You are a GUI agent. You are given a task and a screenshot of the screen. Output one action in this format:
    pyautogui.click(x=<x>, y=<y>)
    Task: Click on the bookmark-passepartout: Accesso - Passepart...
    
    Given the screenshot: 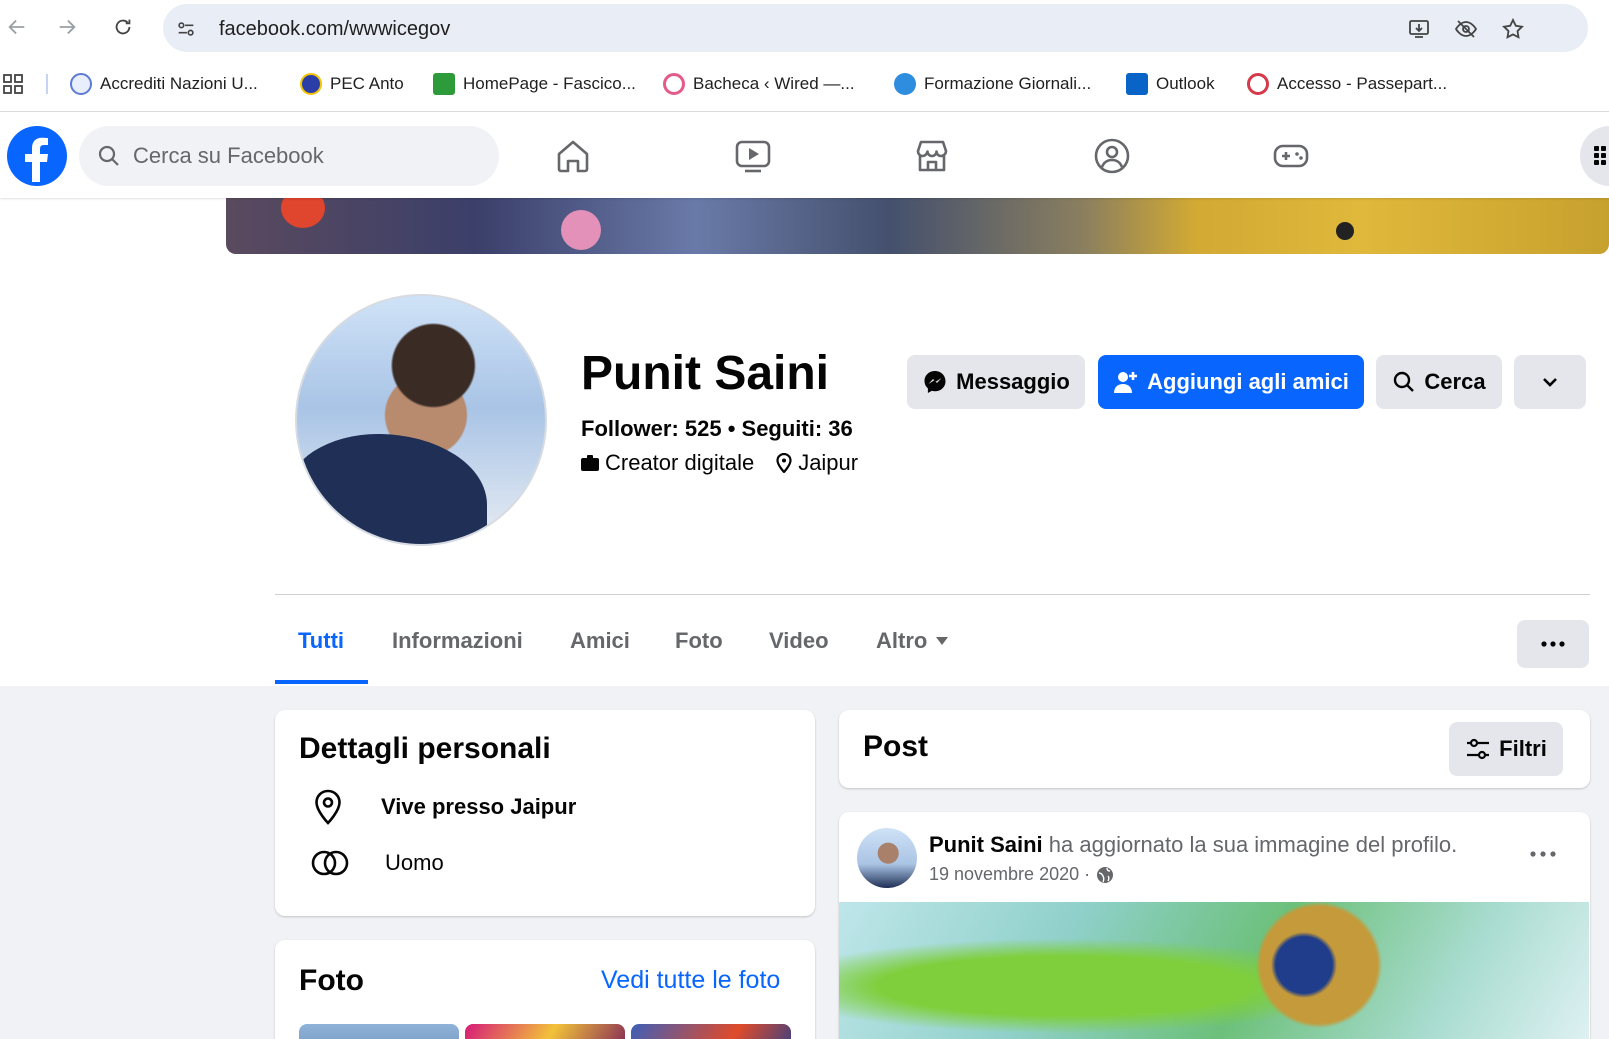 What is the action you would take?
    pyautogui.click(x=1347, y=84)
    